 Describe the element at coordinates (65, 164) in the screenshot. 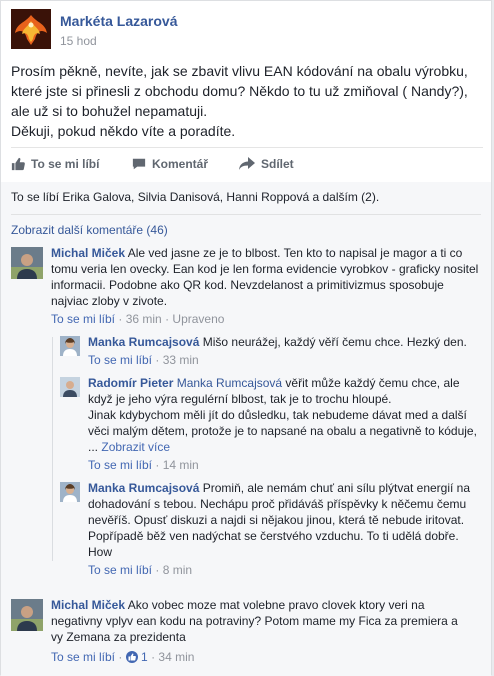

I see `like-label: To se mi líbí` at that location.